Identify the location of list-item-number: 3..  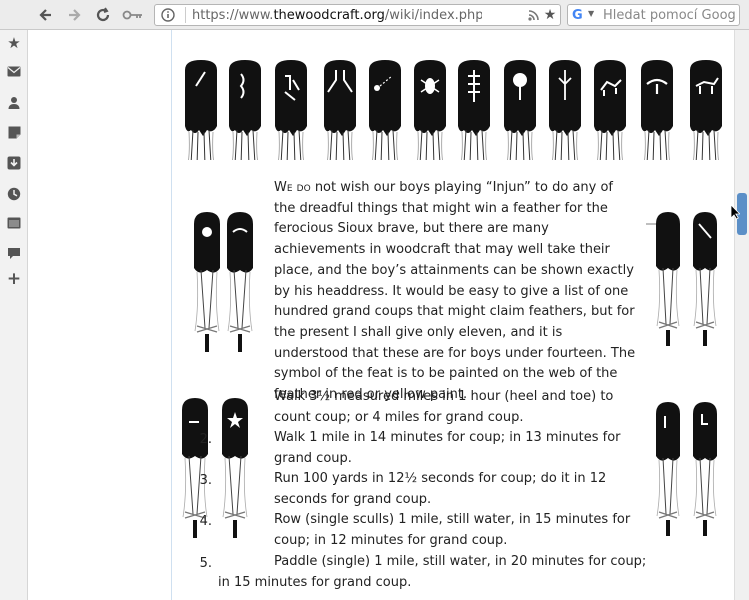
(205, 480).